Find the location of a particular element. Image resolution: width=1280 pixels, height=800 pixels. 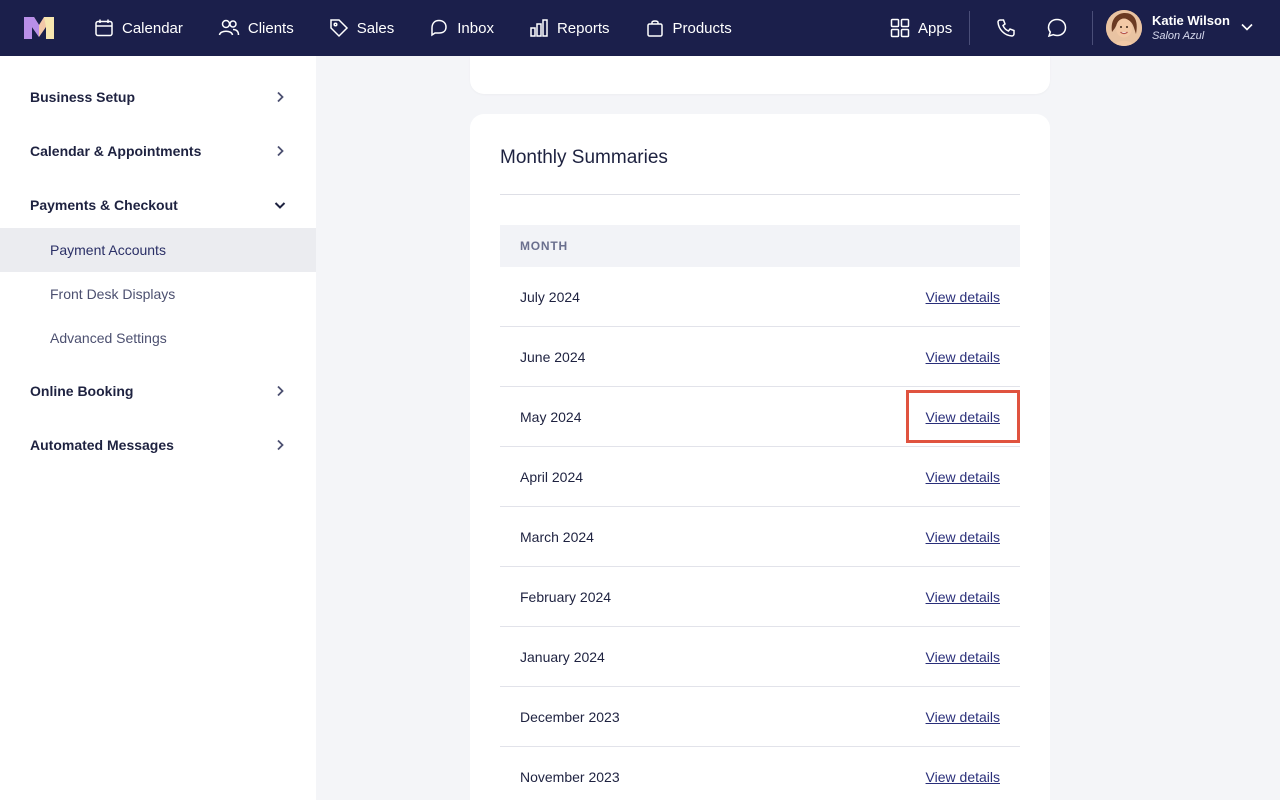

table-row: February 2024 View details is located at coordinates (760, 597).